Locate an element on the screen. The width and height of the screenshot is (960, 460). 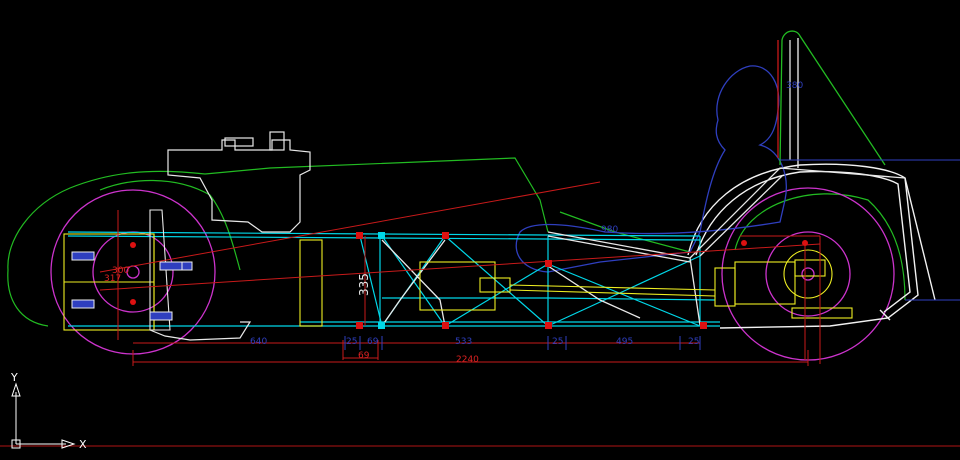
dim-vertical: 335 is located at coordinates (364, 284).